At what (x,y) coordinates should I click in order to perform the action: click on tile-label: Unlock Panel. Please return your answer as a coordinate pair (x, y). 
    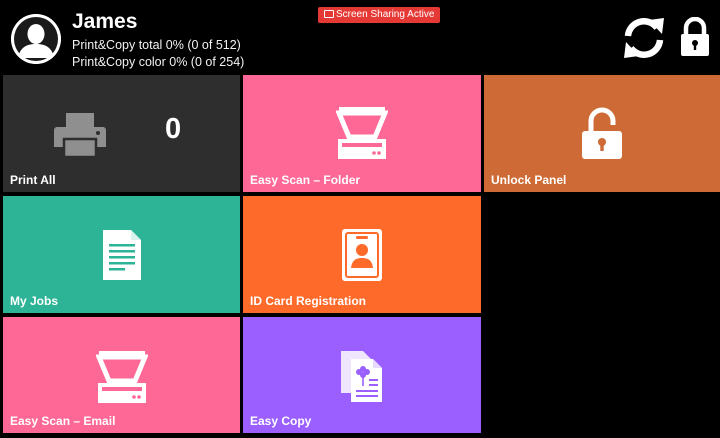
    Looking at the image, I should click on (529, 180).